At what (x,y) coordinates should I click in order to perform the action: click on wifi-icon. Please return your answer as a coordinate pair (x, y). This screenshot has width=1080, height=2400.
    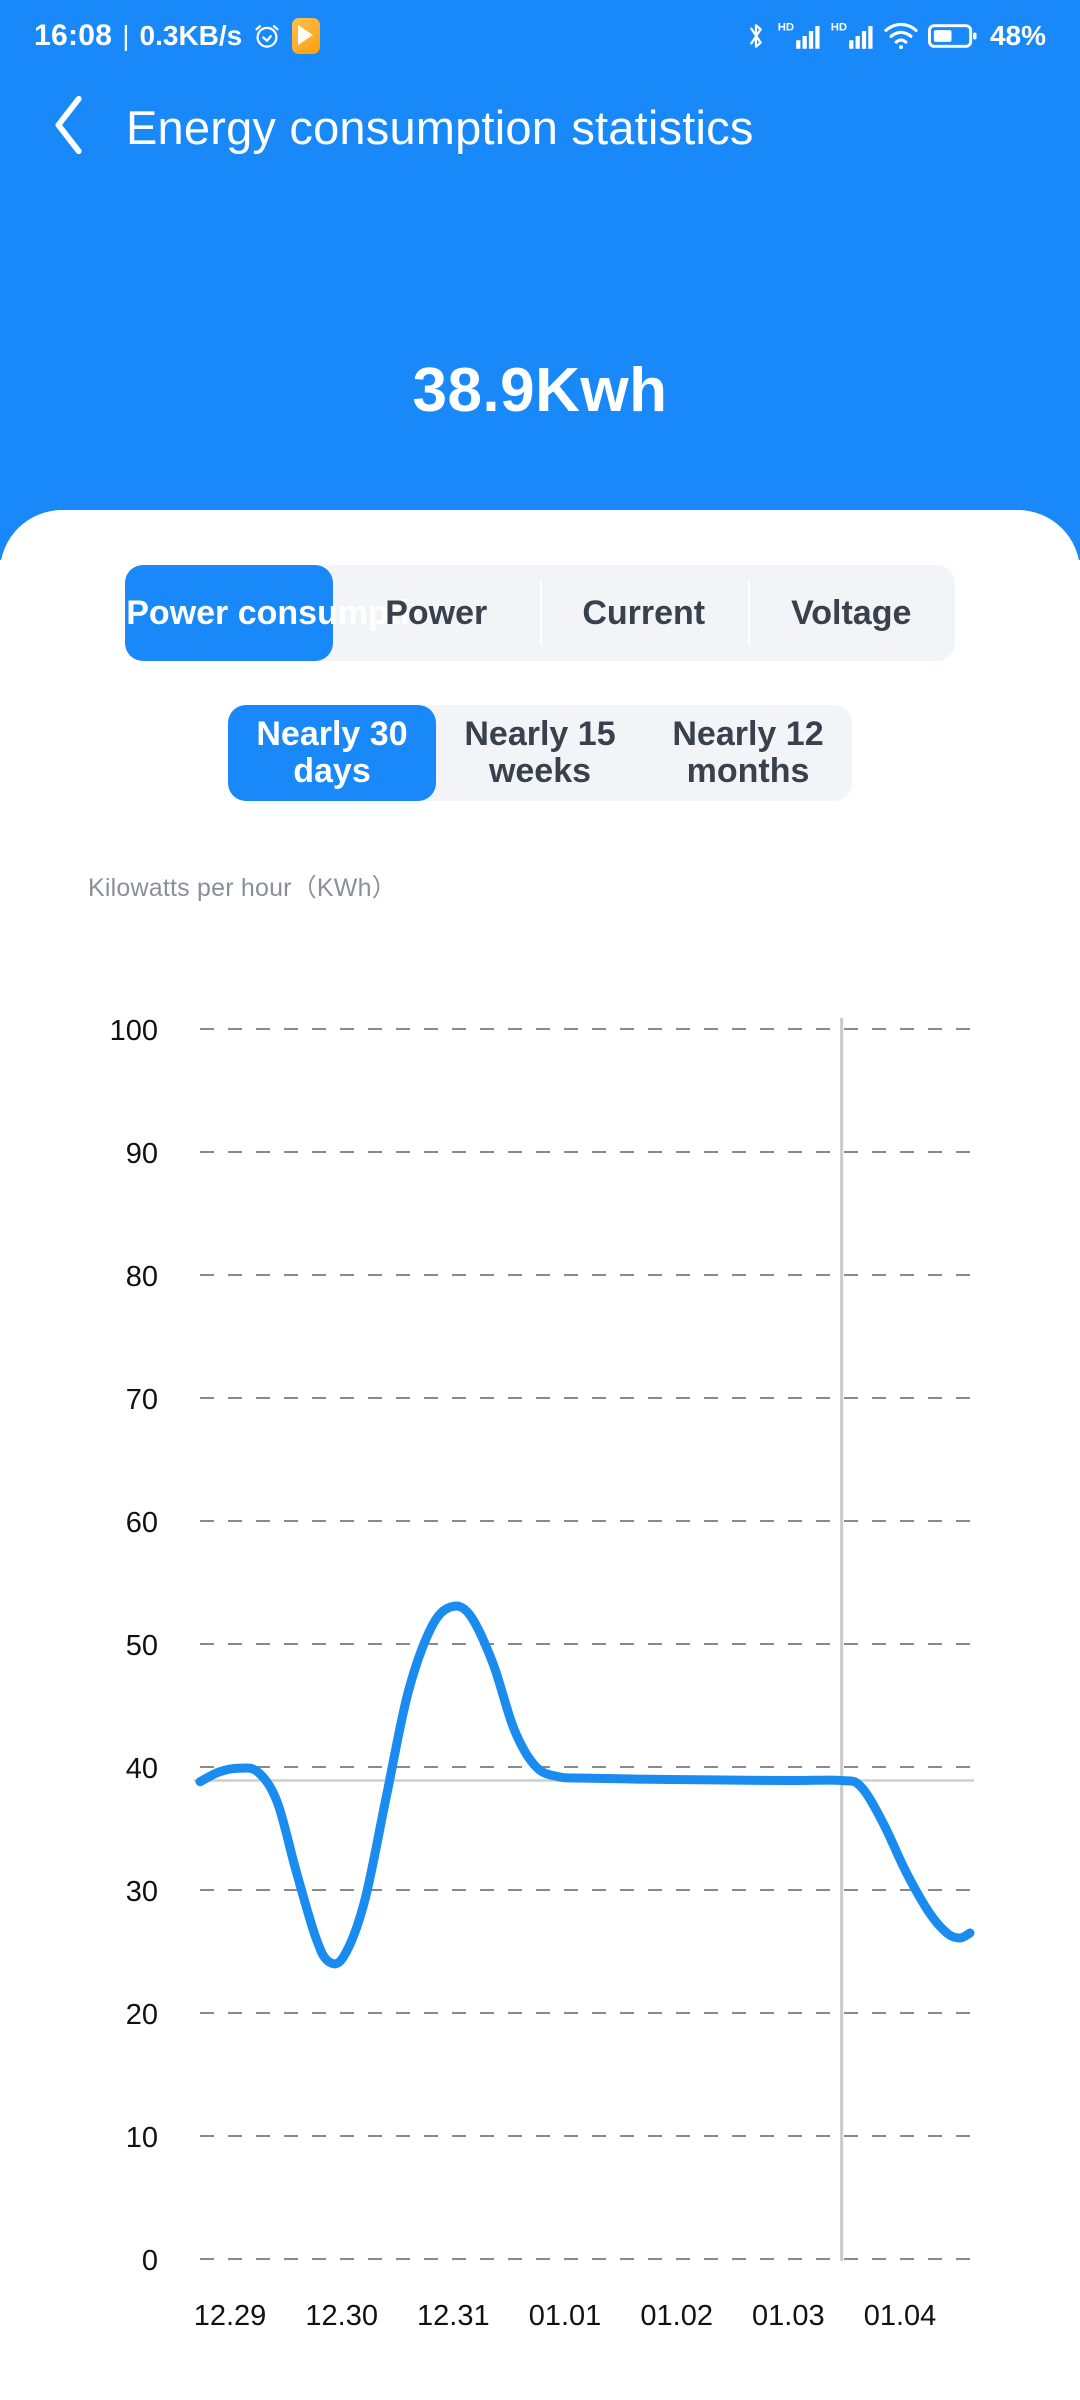
    Looking at the image, I should click on (901, 36).